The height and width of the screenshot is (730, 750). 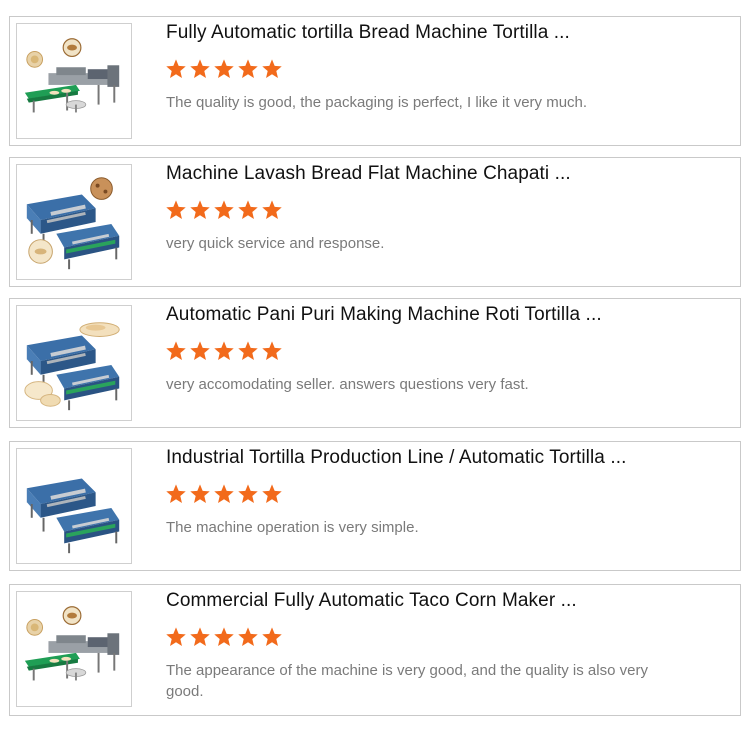 I want to click on taco-maker-image, so click(x=74, y=649).